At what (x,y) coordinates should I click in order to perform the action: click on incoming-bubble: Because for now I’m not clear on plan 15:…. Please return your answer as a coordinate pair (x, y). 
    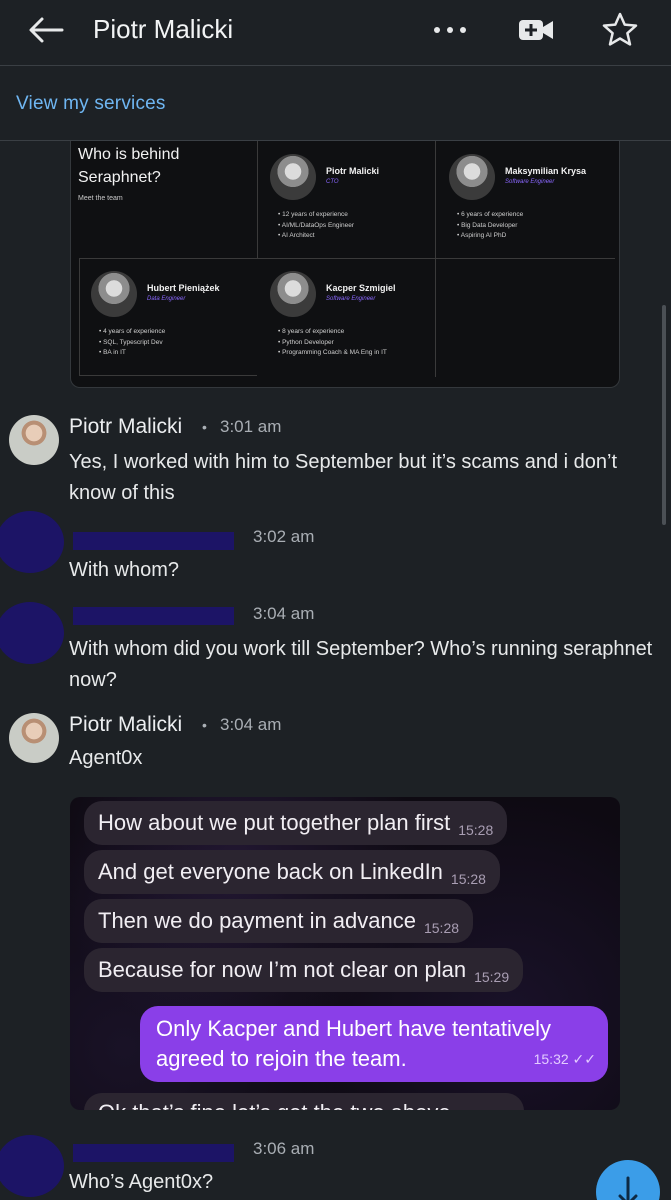
    Looking at the image, I should click on (304, 970).